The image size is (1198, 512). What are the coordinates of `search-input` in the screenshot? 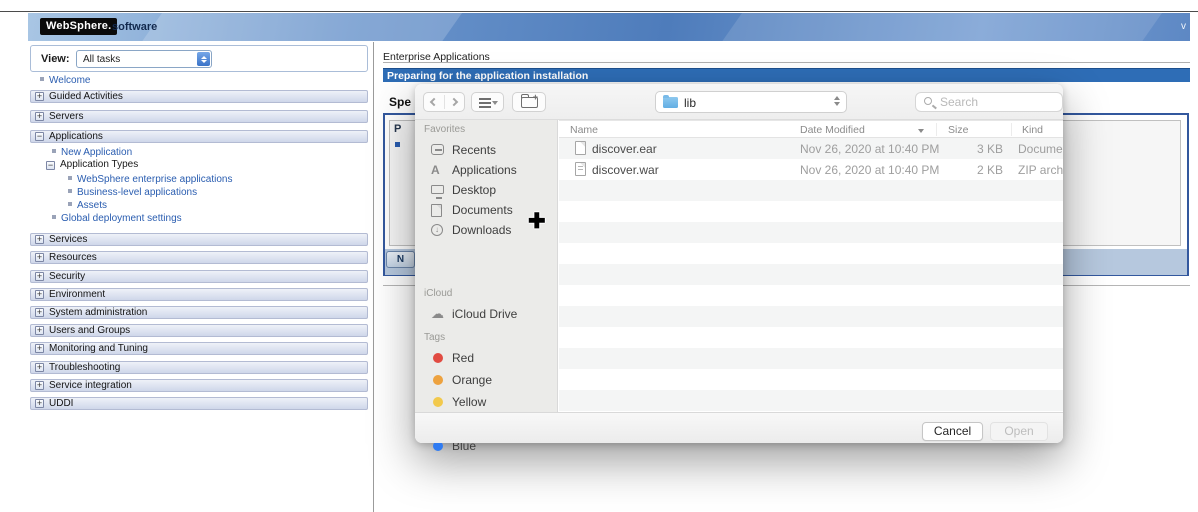 It's located at (999, 102).